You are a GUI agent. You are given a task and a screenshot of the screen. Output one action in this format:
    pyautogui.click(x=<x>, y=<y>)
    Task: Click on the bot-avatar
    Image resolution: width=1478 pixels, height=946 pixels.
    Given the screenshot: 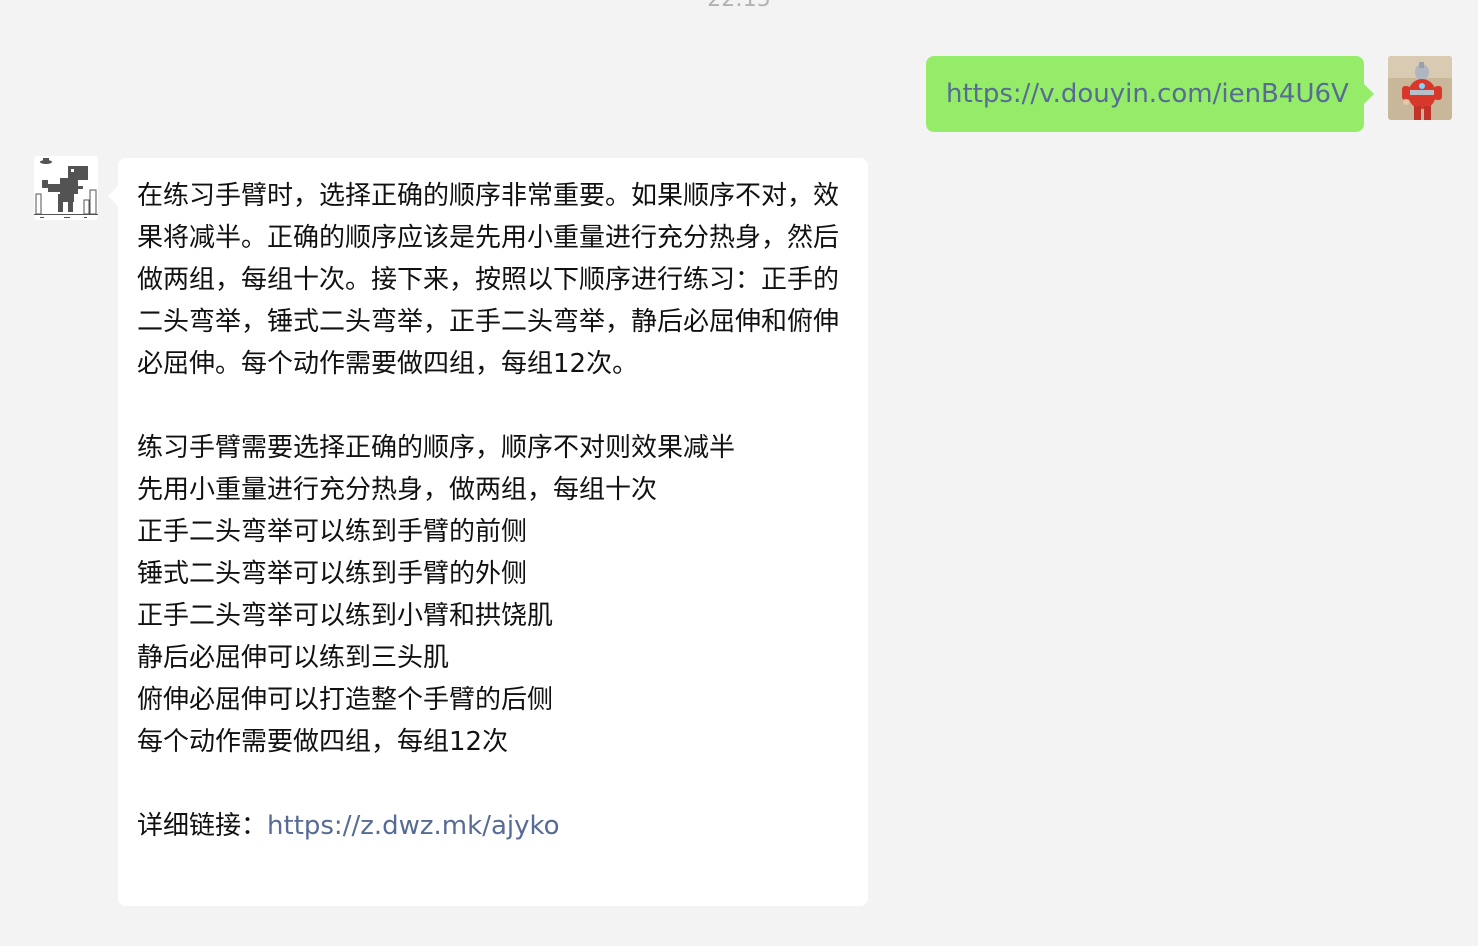 What is the action you would take?
    pyautogui.click(x=66, y=188)
    